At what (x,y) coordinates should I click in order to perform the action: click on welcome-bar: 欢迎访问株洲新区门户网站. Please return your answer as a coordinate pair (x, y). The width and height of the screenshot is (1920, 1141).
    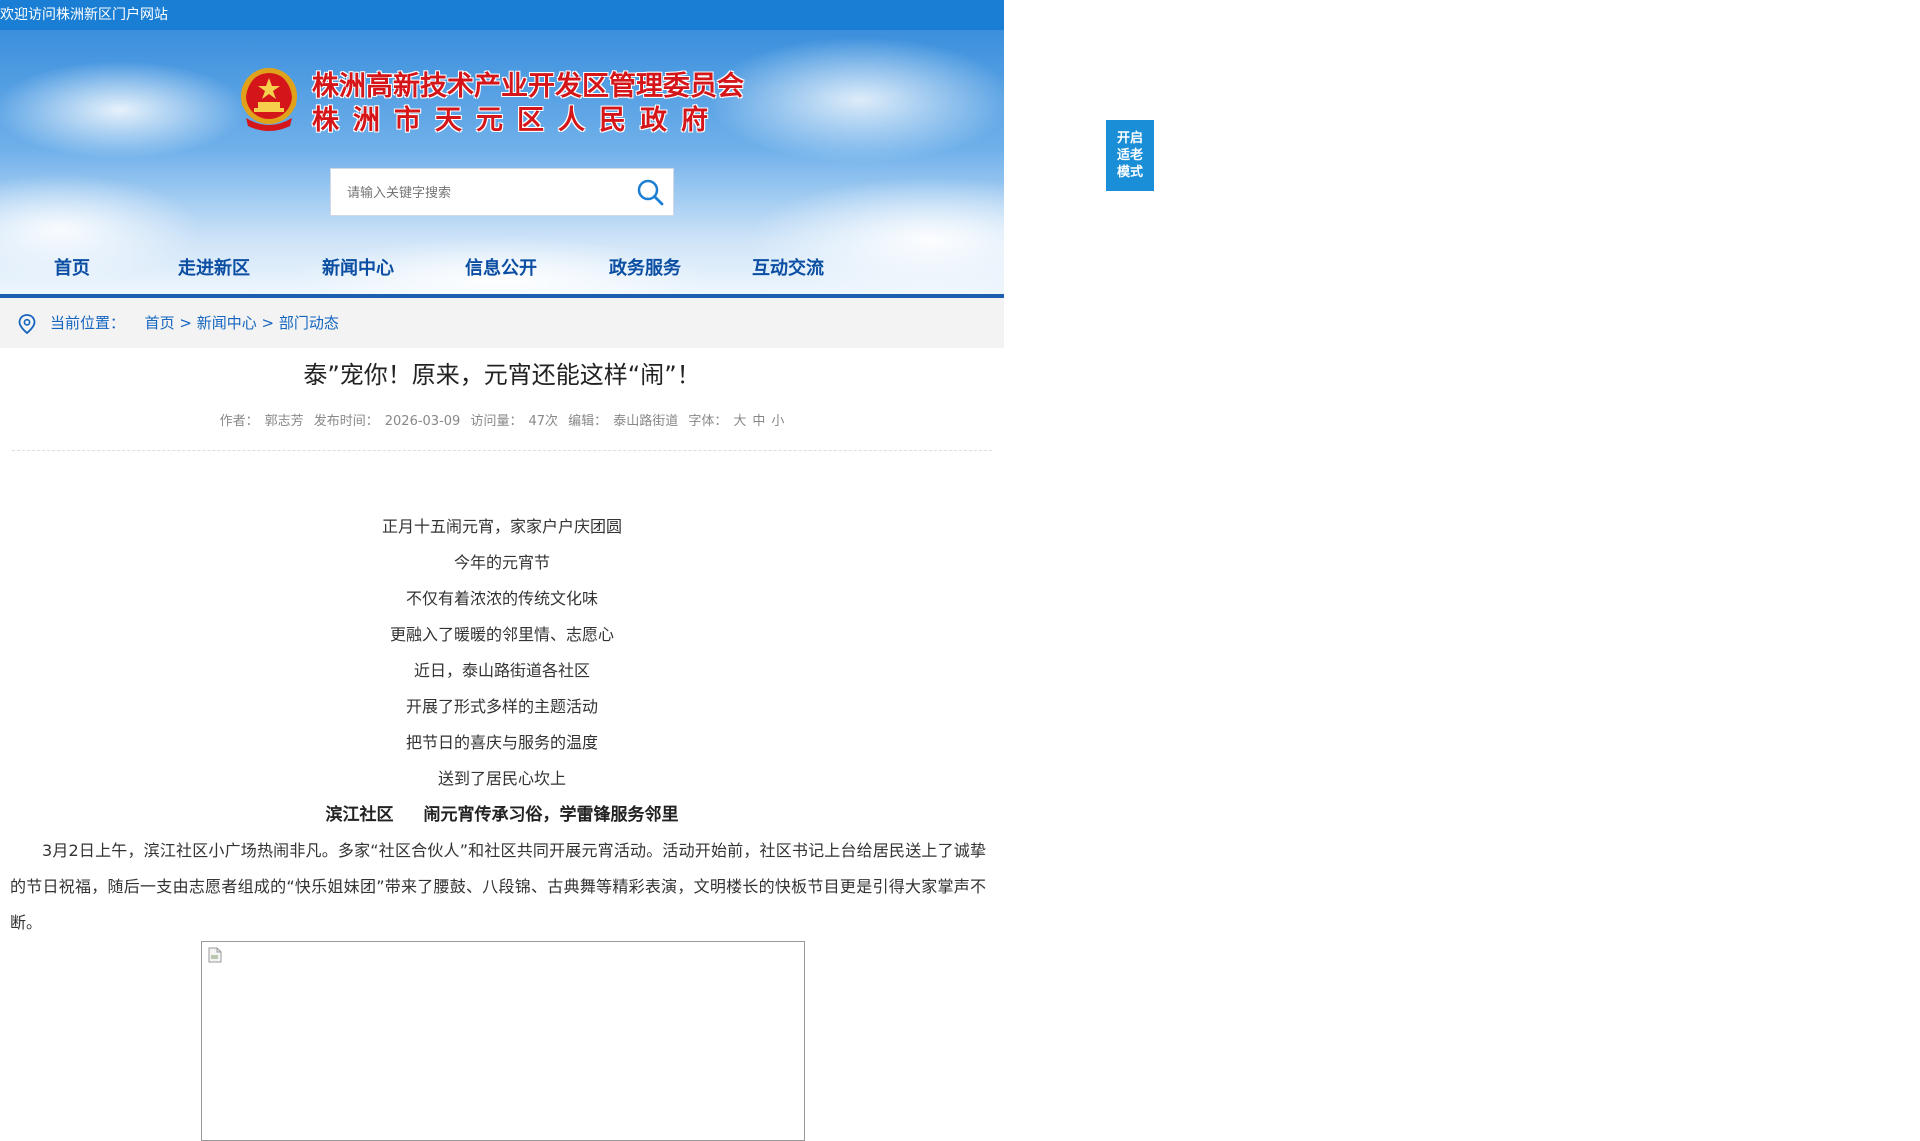
    Looking at the image, I should click on (502, 15).